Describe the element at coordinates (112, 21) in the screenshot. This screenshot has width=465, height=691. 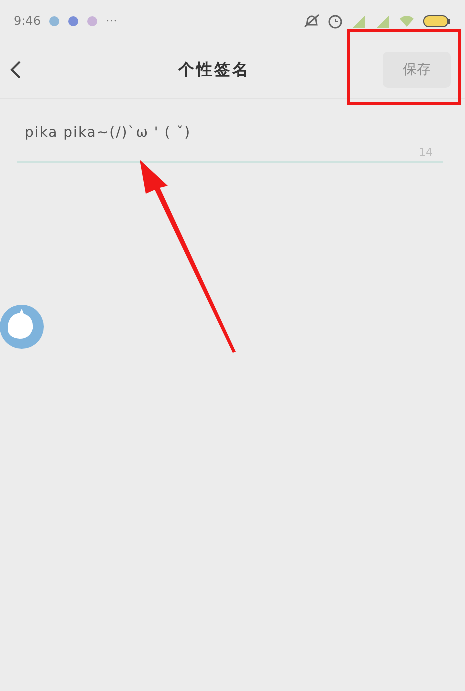
I see `more-indicator: ···` at that location.